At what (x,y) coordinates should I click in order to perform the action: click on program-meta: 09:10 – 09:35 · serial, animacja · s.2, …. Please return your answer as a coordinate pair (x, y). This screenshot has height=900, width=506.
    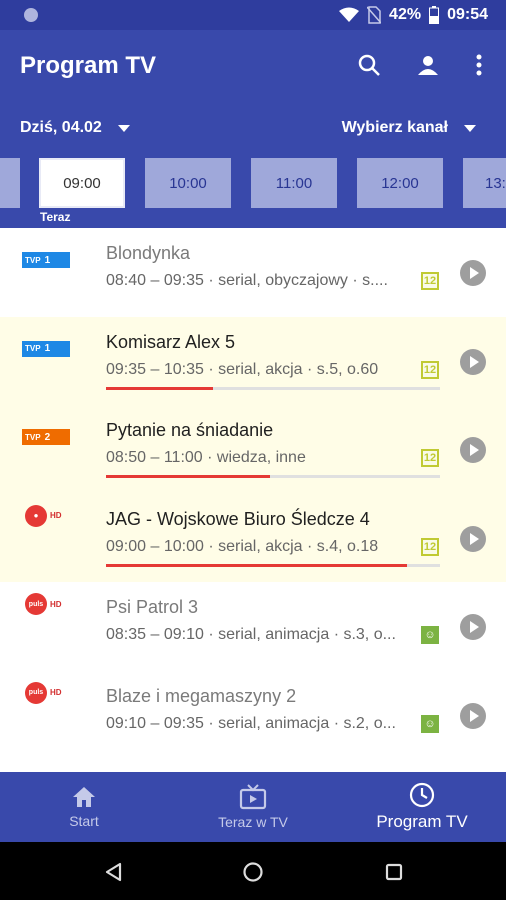
    Looking at the image, I should click on (251, 723).